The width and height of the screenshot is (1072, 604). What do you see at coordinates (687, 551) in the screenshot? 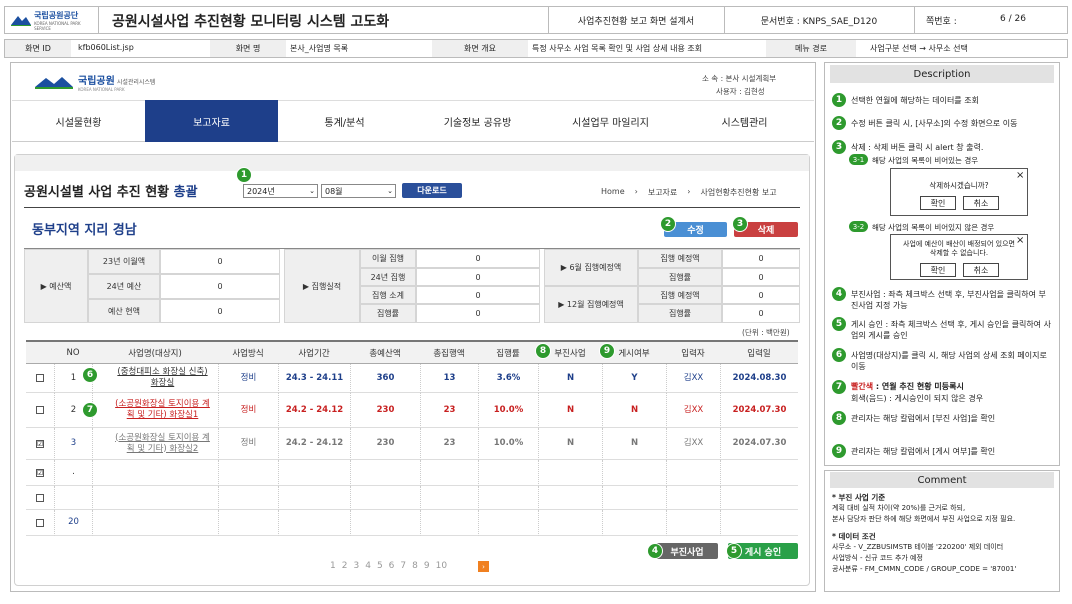
I see `poor-project-button: 부진사업` at bounding box center [687, 551].